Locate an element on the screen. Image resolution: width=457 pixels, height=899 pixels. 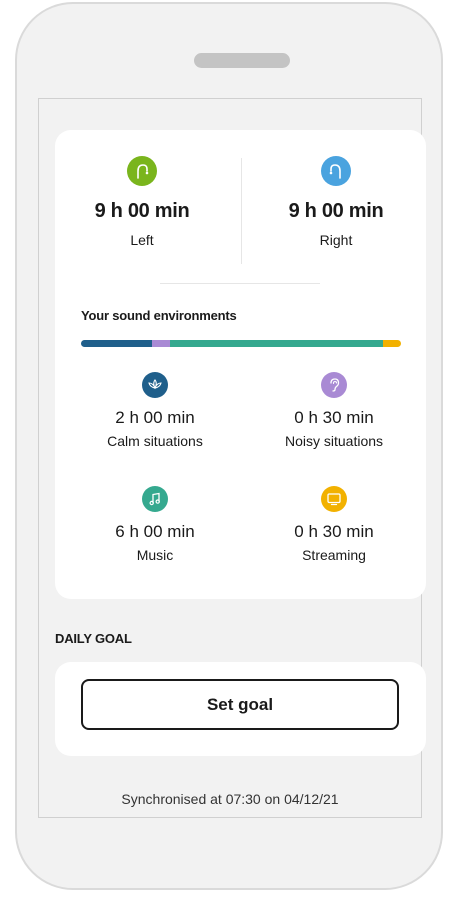
set-goal-button: Set goal is located at coordinates (240, 704).